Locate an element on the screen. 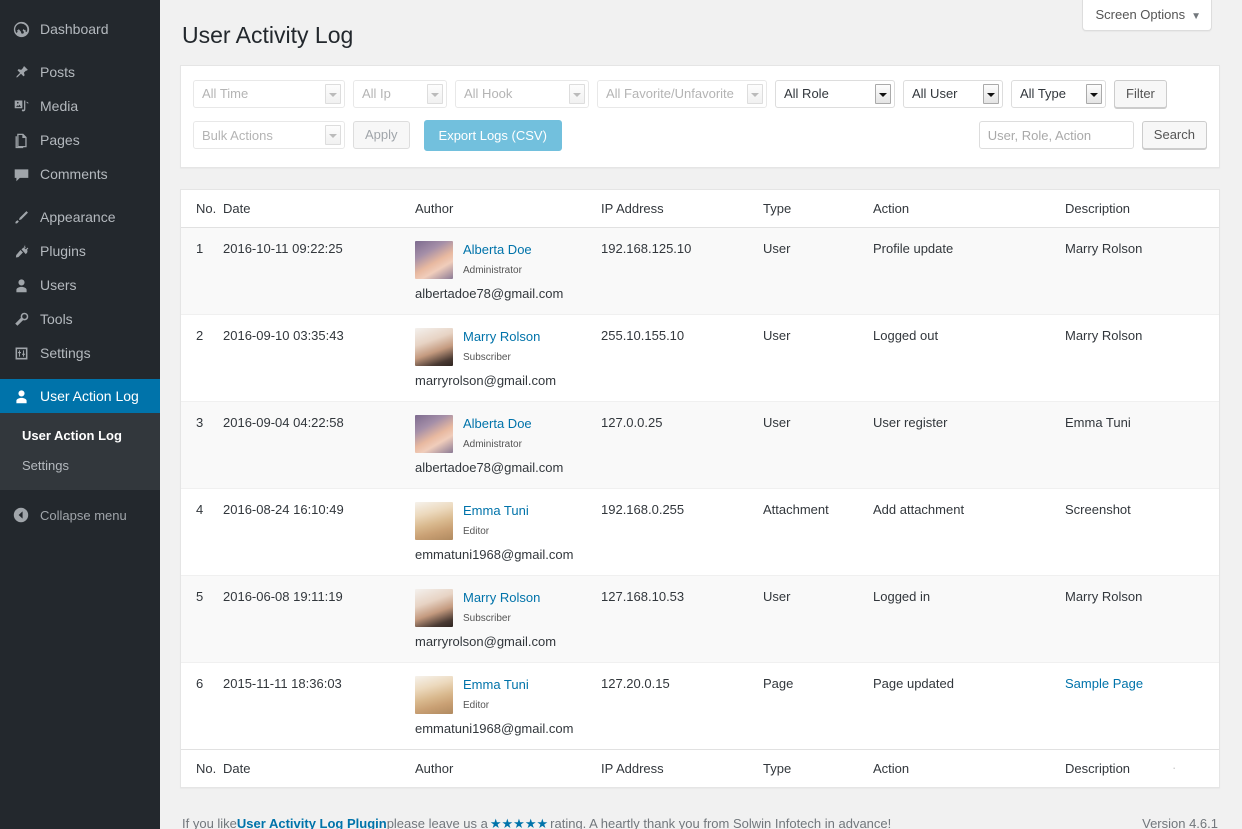 This screenshot has height=829, width=1242. dashboard-icon is located at coordinates (21, 29).